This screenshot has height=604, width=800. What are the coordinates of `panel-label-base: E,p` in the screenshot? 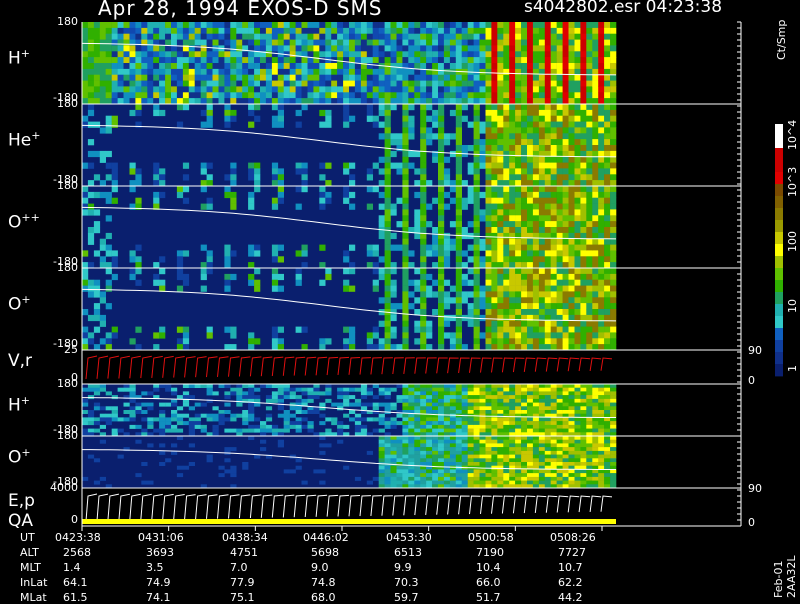 It's located at (21, 501).